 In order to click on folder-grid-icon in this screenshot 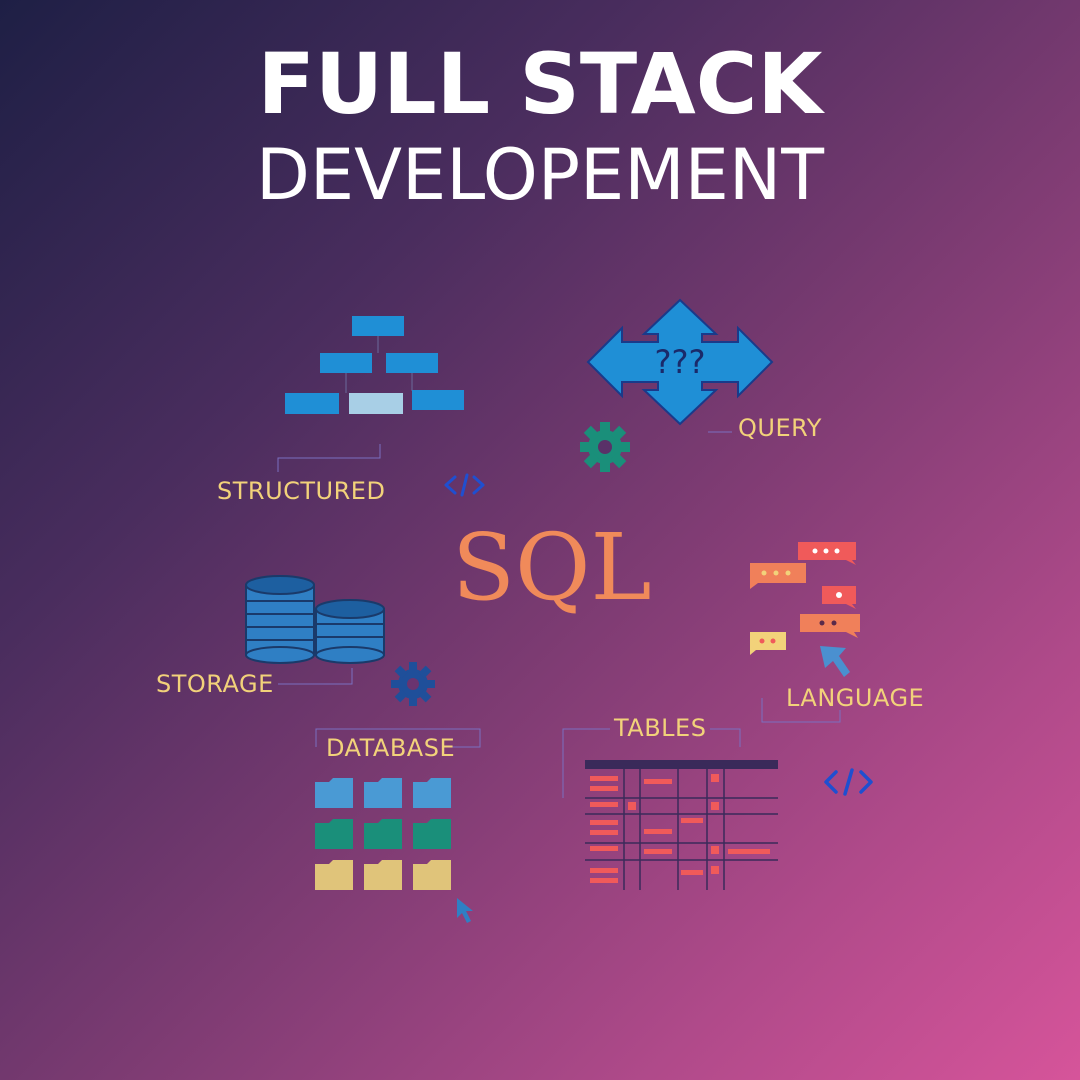, I will do `click(383, 834)`.